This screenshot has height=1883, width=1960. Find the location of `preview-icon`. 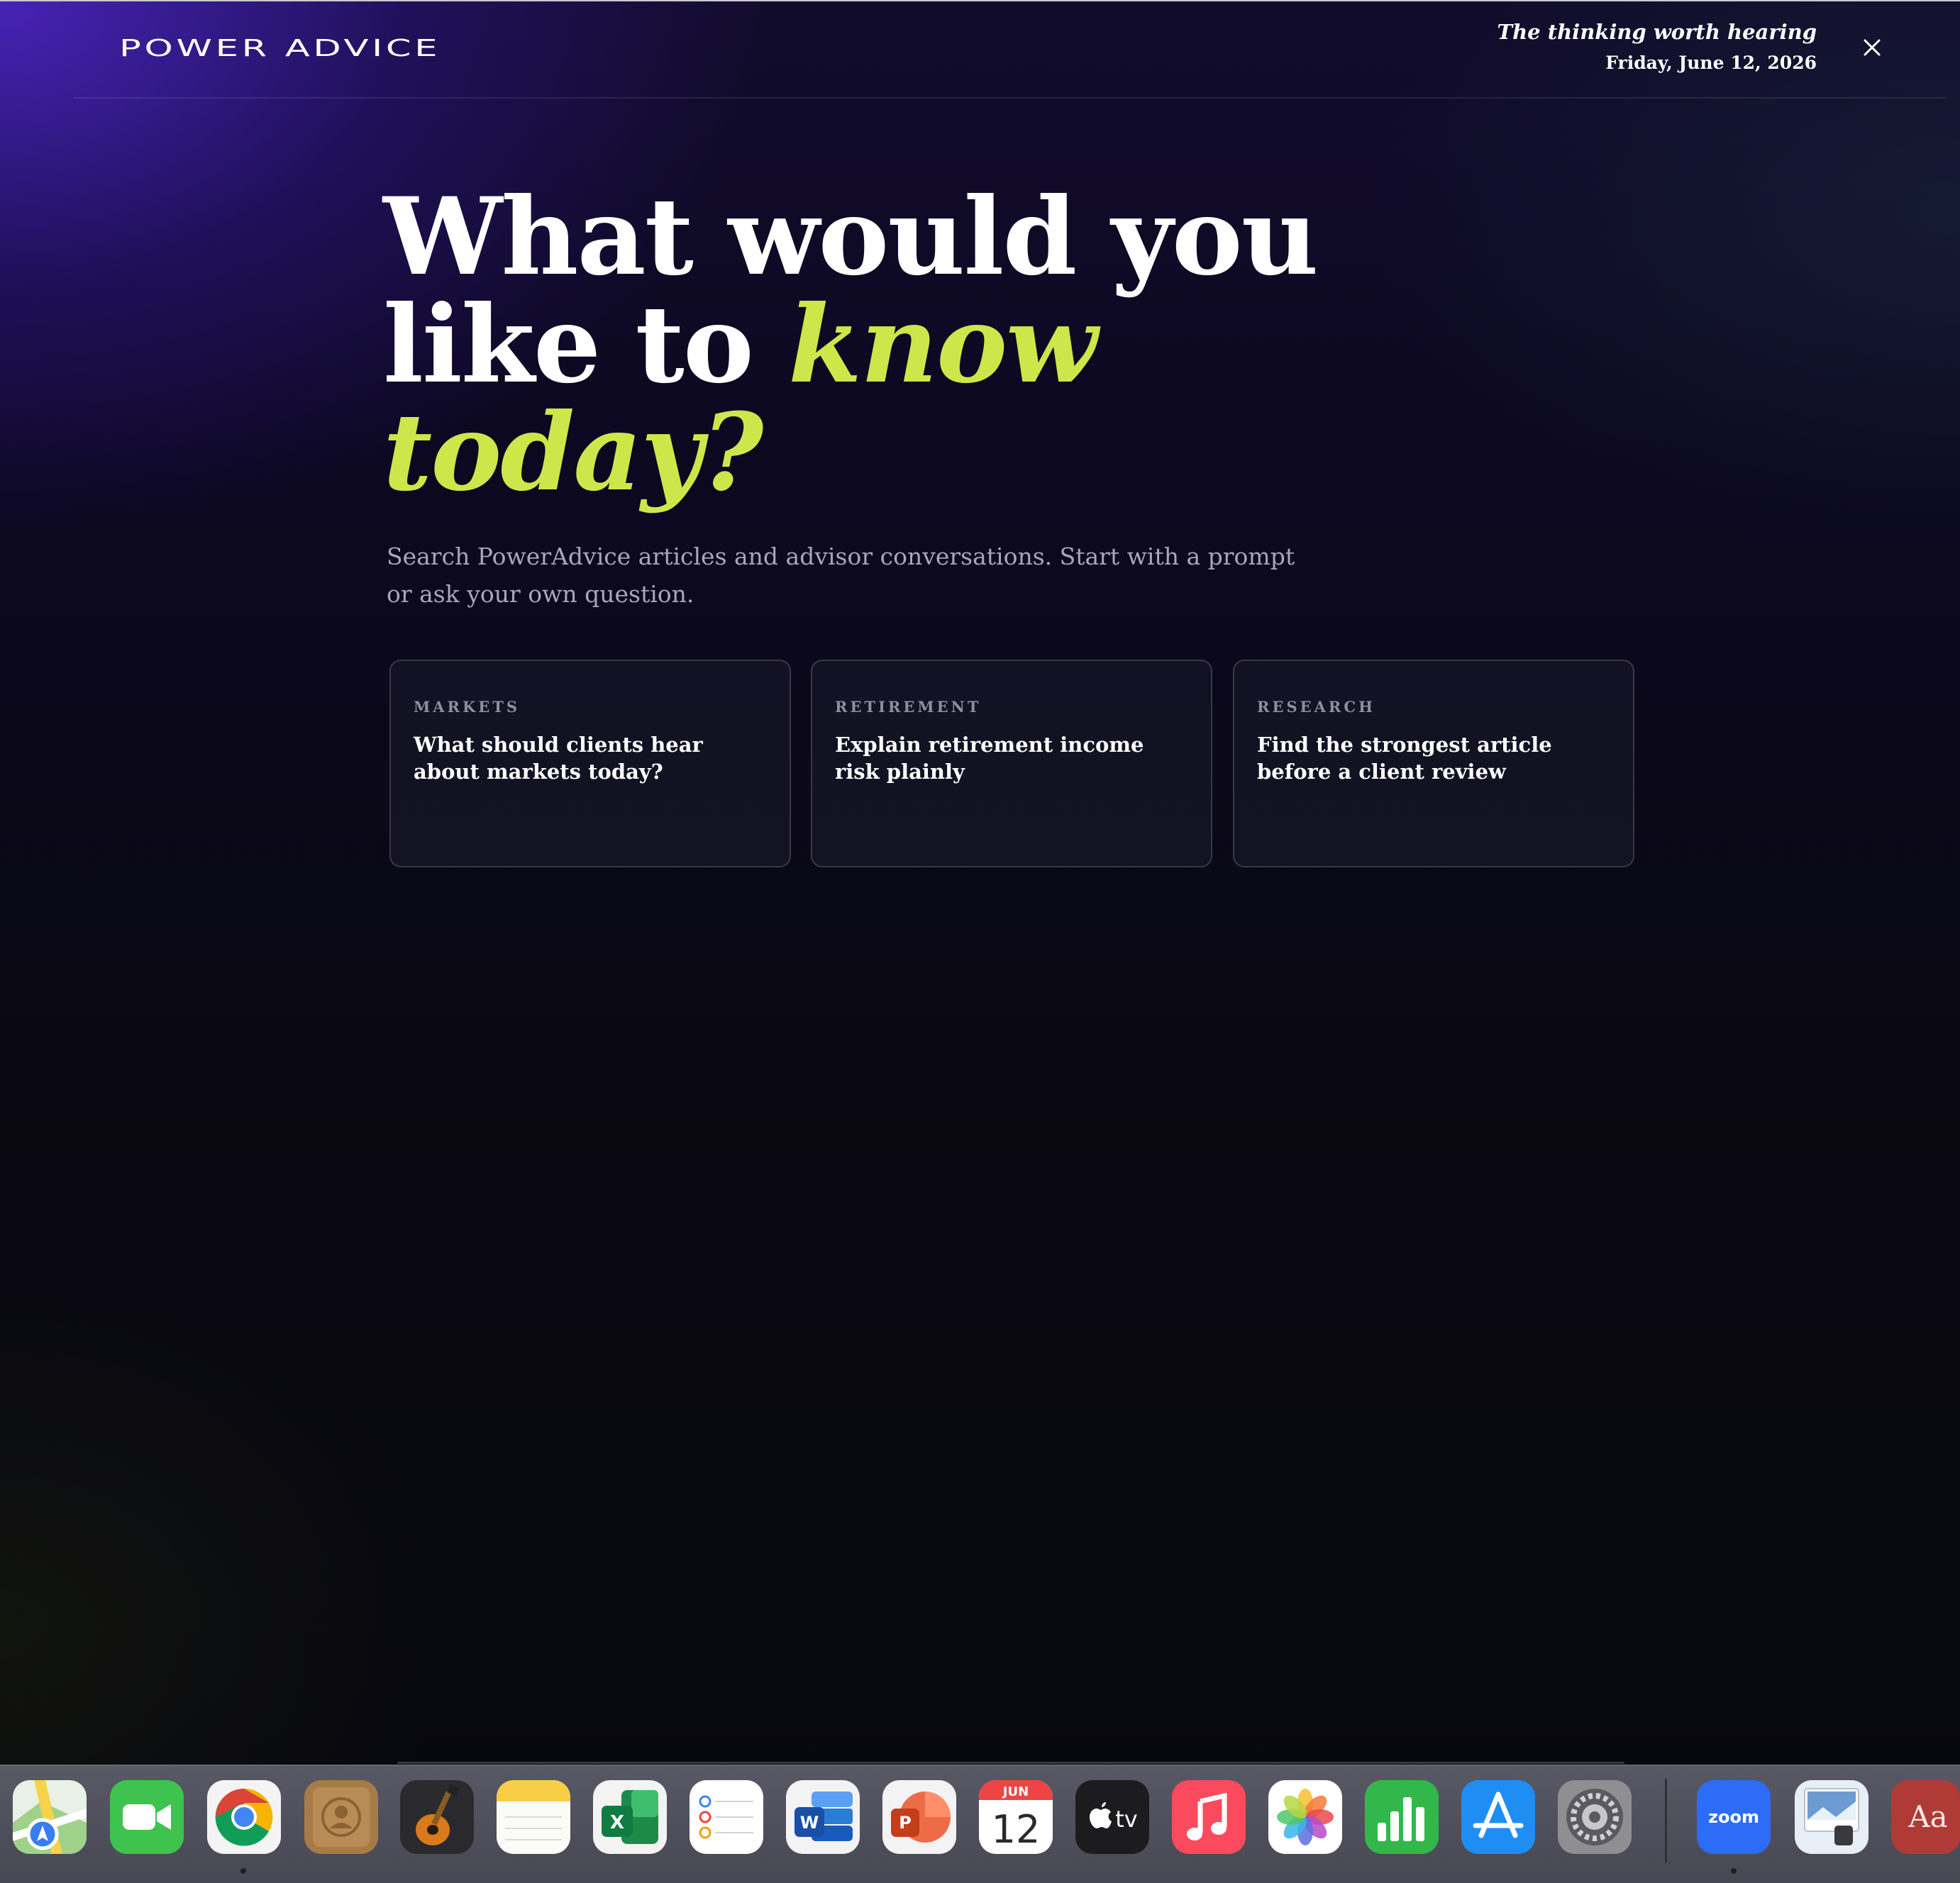

preview-icon is located at coordinates (1831, 1817).